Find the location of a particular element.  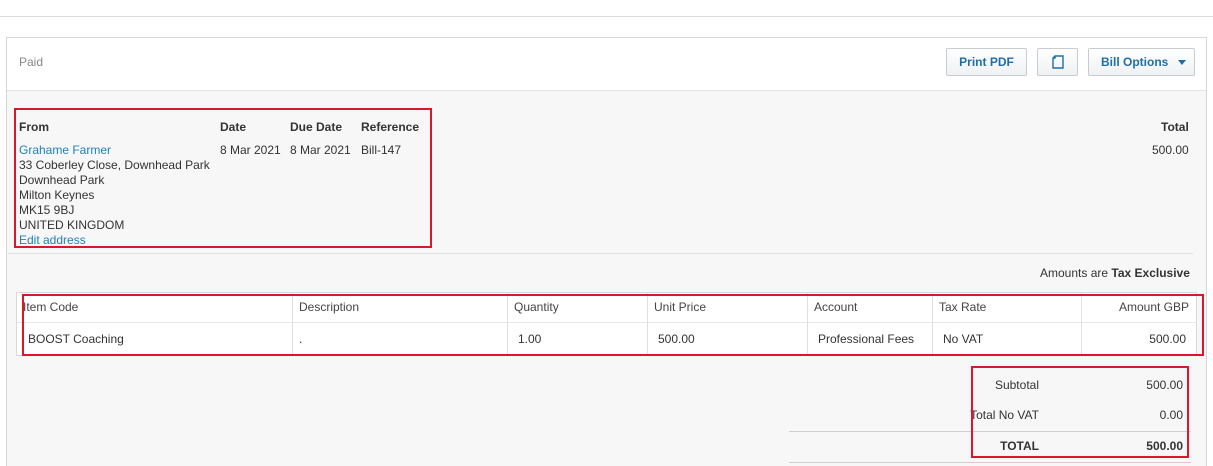

total-label: Total is located at coordinates (1175, 127).